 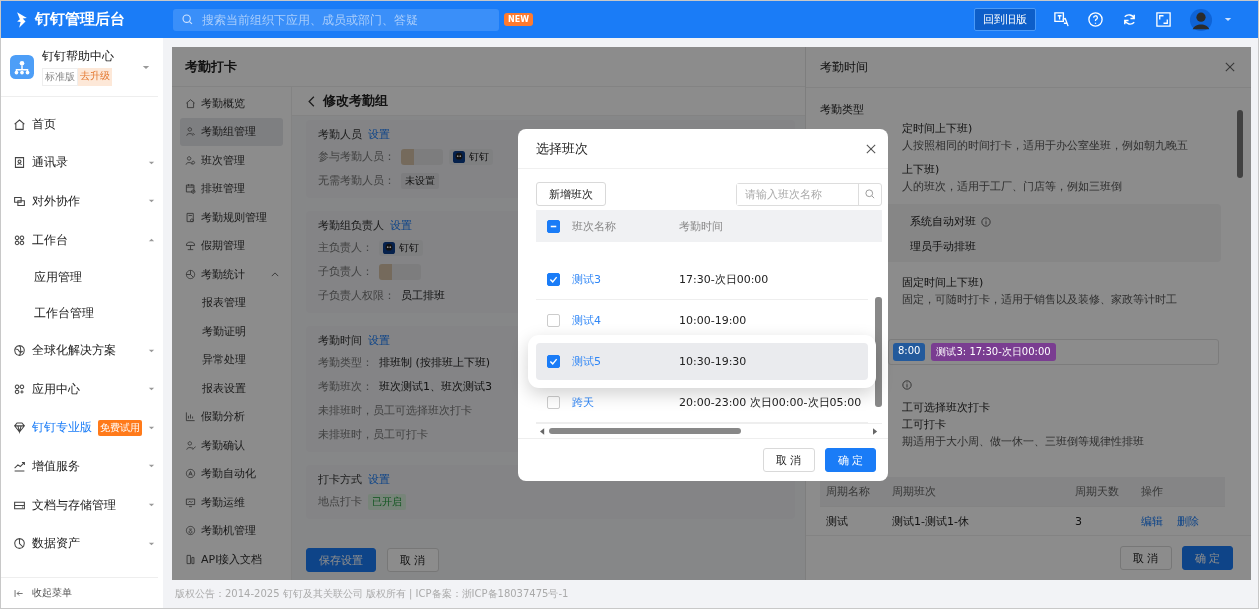 I want to click on subnav-item: API接入文档, so click(x=231, y=559).